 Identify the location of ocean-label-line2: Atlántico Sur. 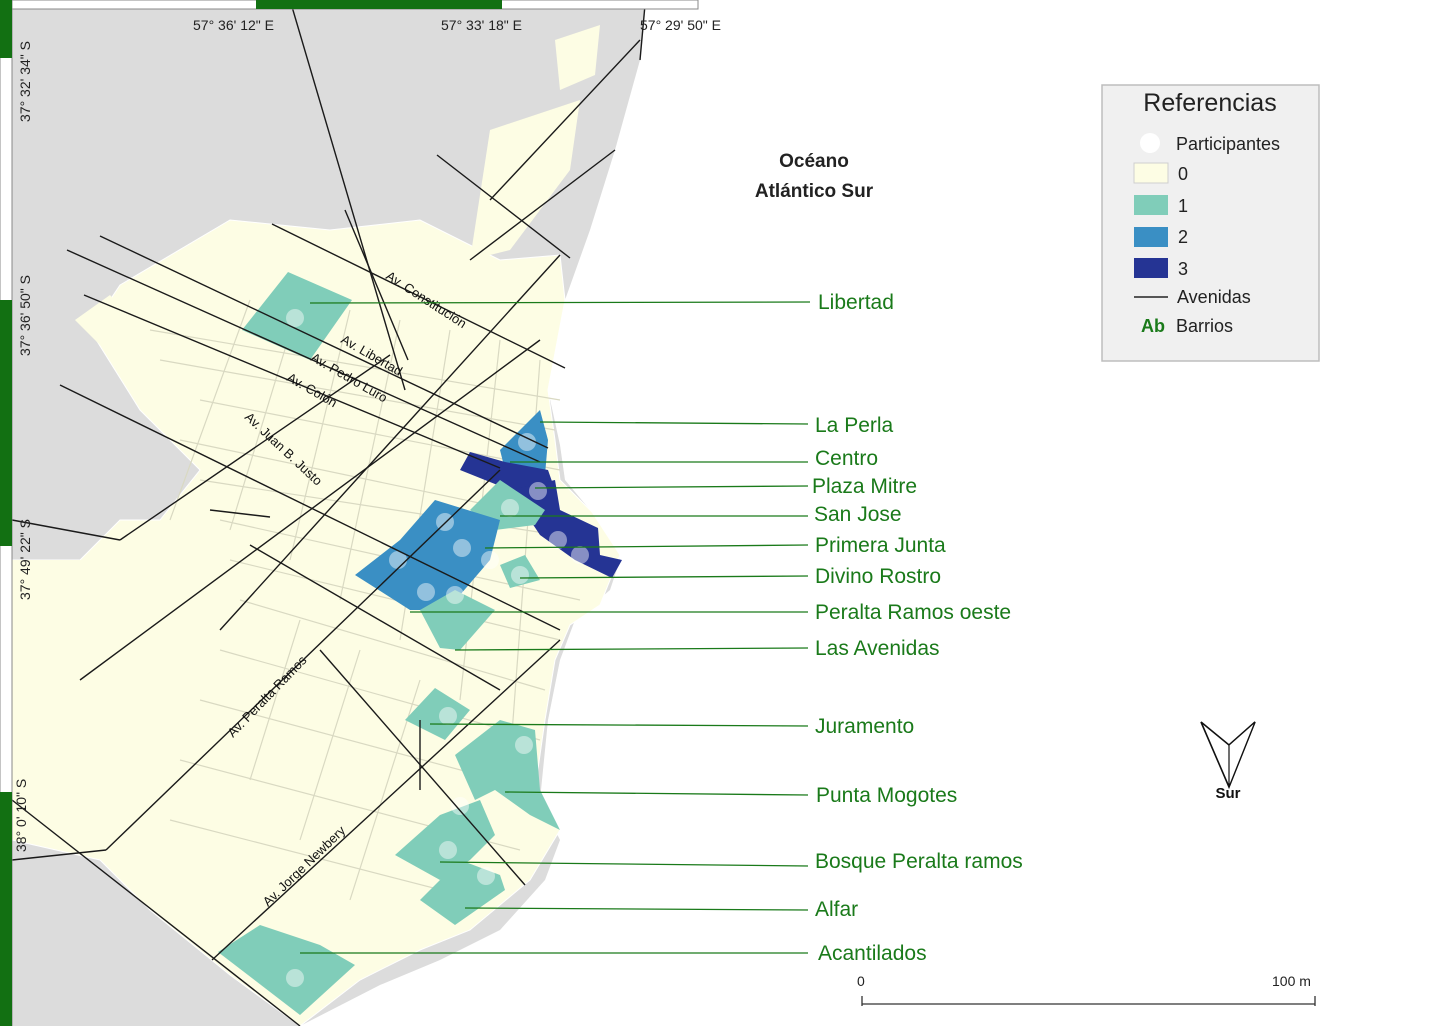
(814, 191).